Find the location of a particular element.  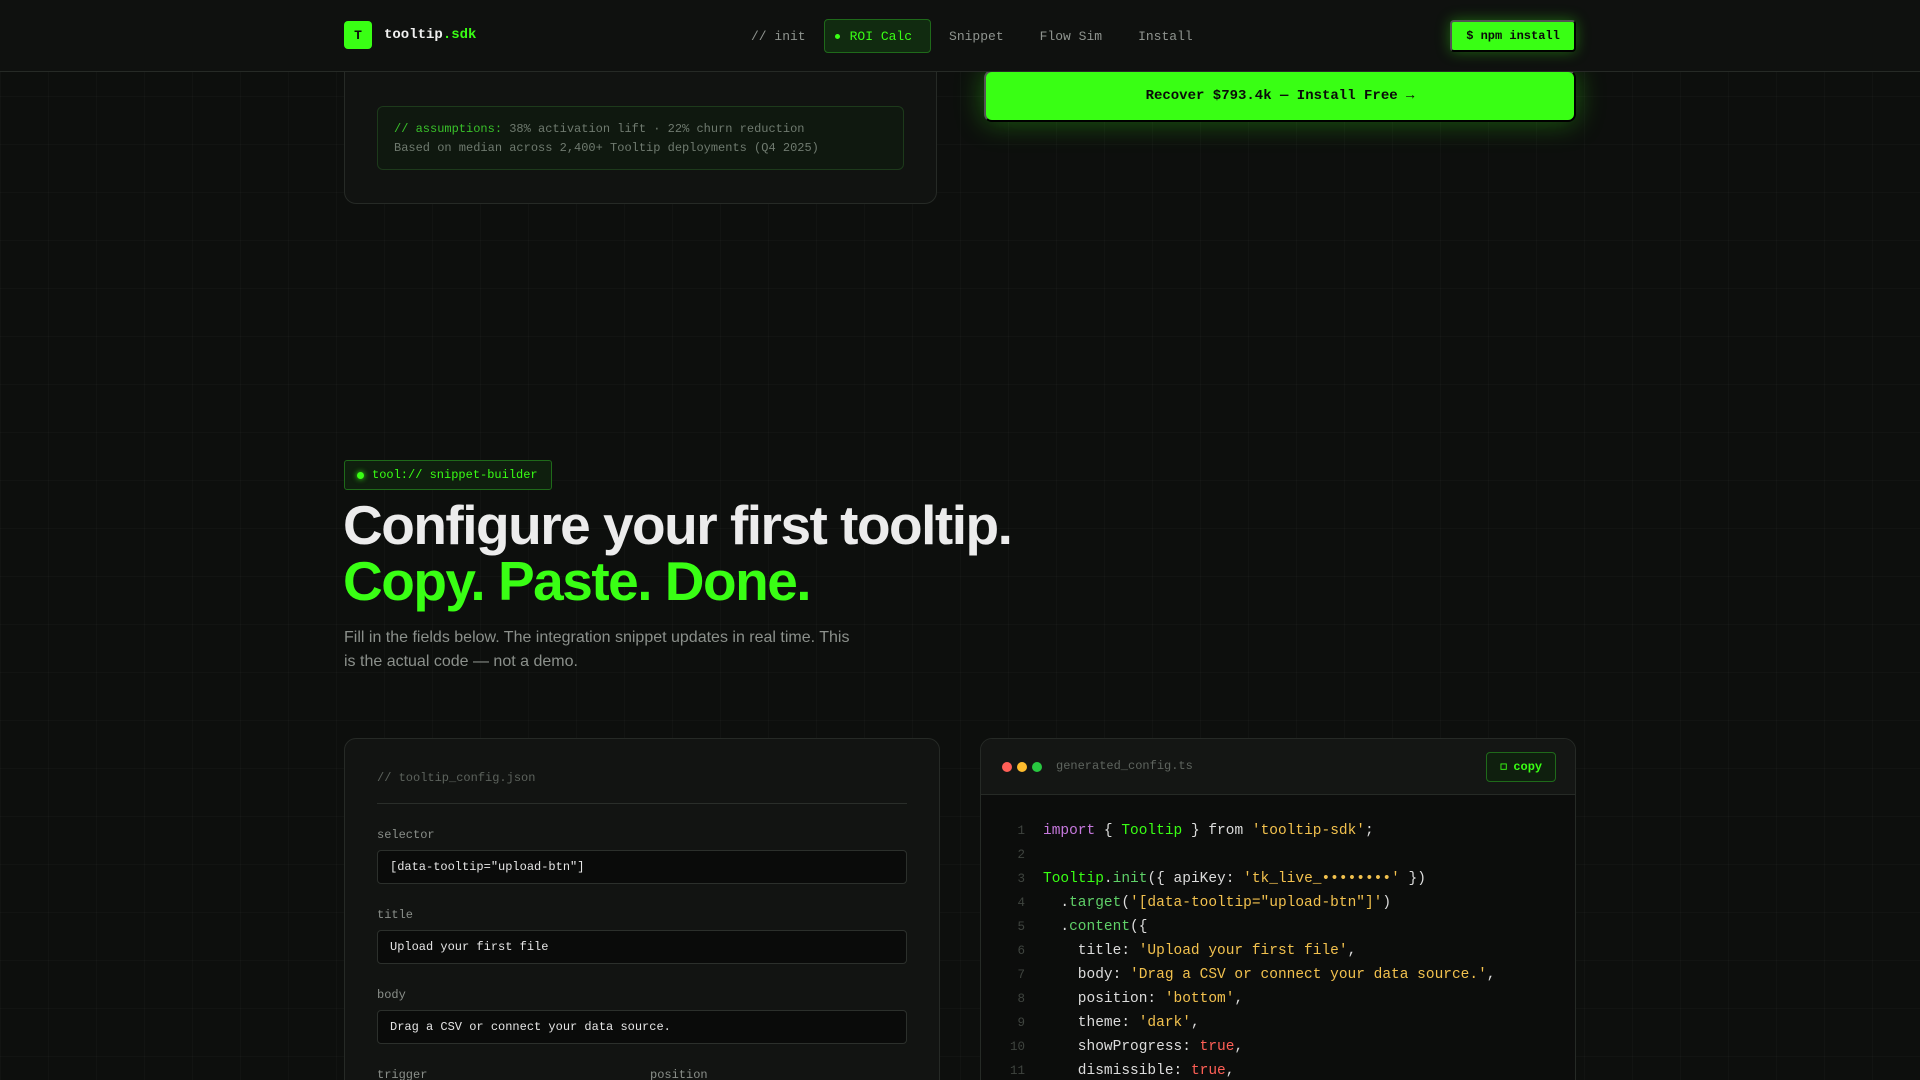

code-token: content is located at coordinates (1100, 927).